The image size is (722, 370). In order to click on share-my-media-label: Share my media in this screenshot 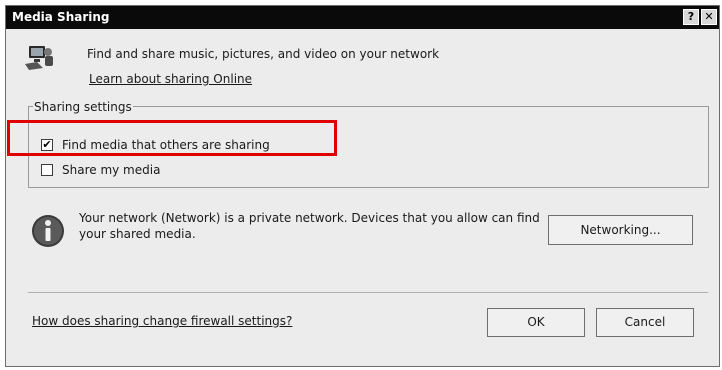, I will do `click(111, 170)`.